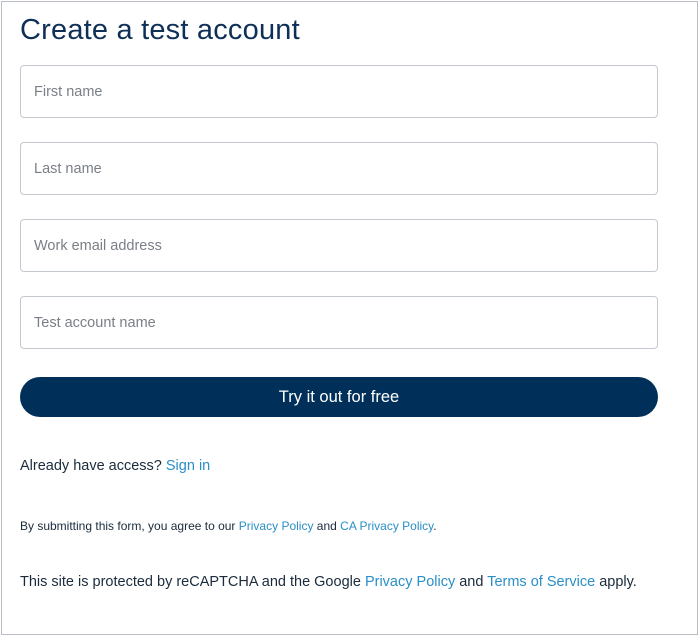 The image size is (699, 637). I want to click on page-title: Create a test account, so click(160, 30).